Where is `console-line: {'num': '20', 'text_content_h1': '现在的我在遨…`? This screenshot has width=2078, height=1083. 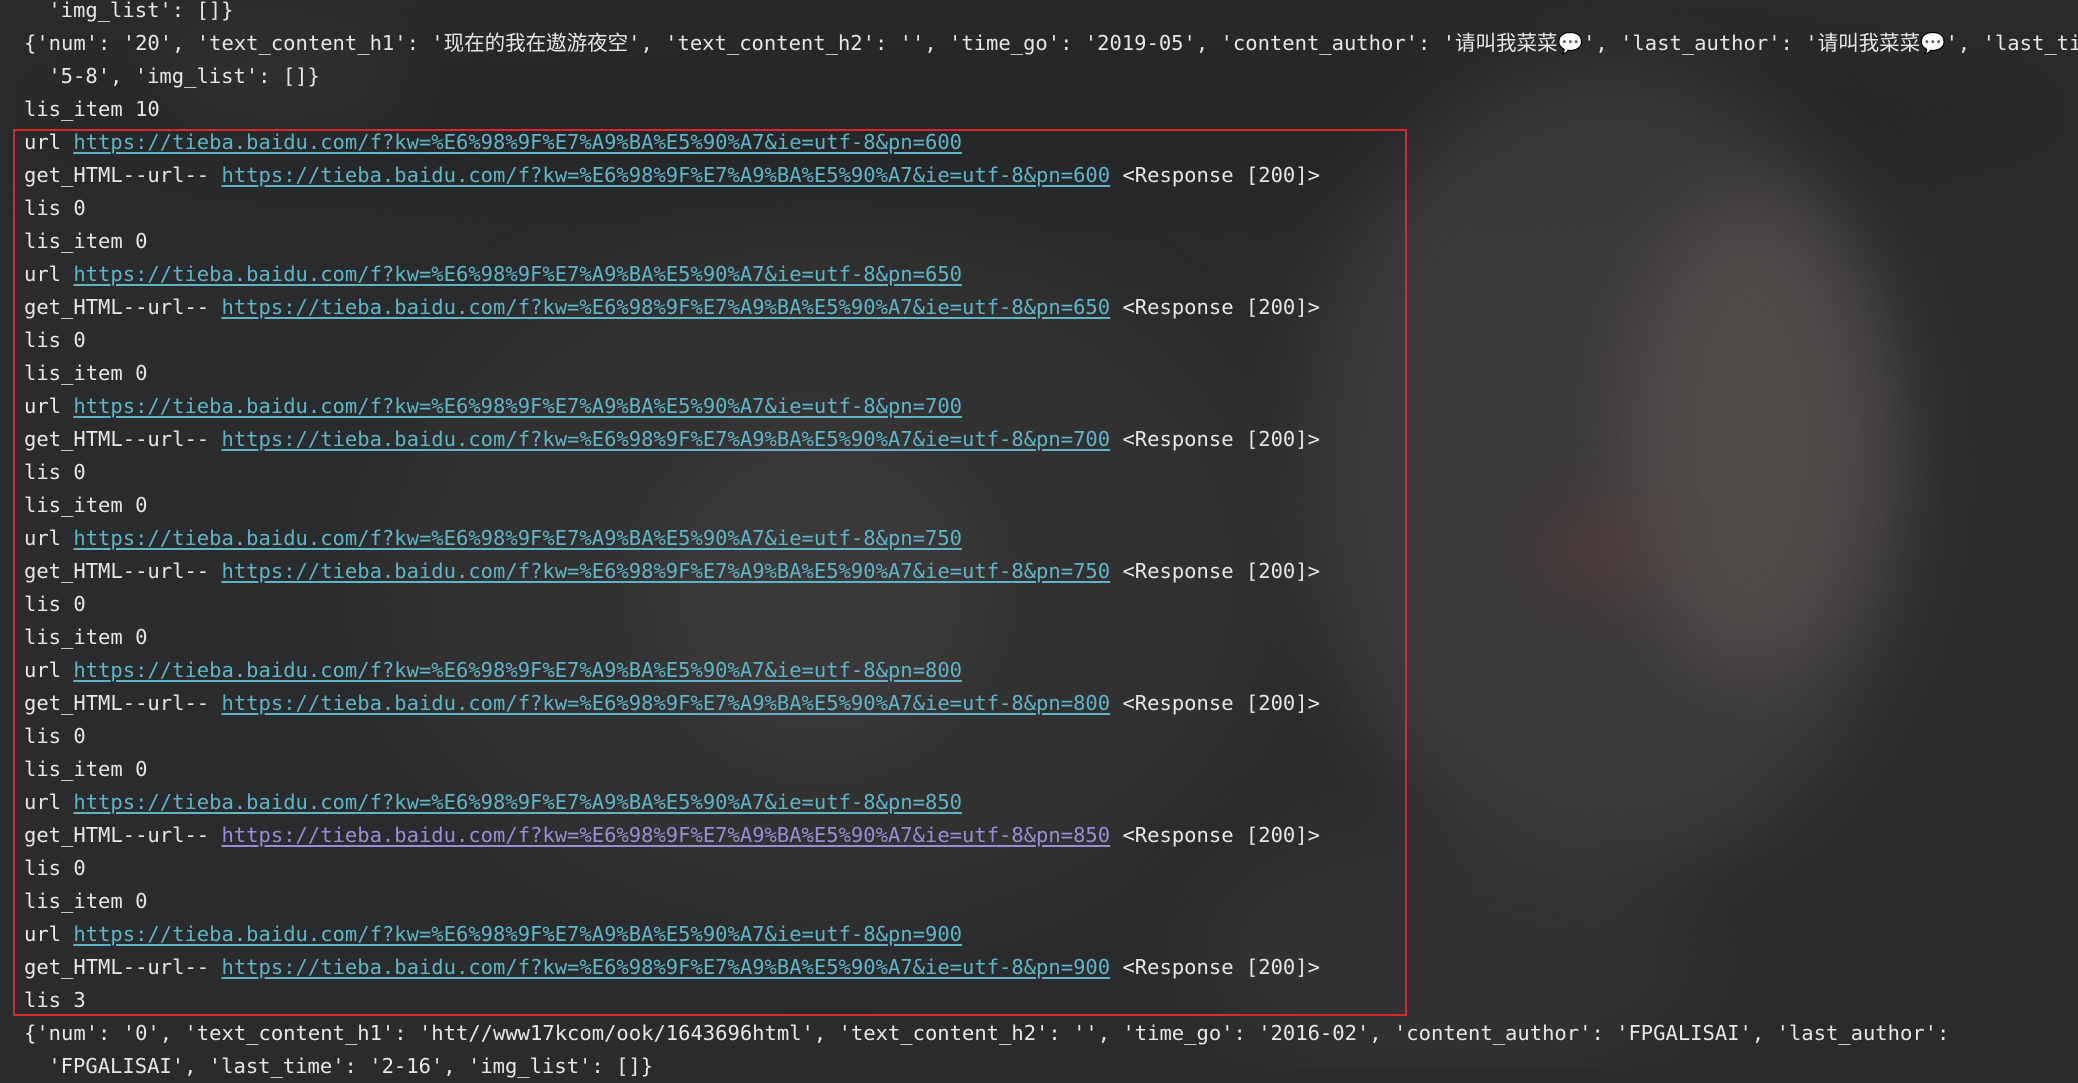
console-line: {'num': '20', 'text_content_h1': '现在的我在遨… is located at coordinates (1051, 43).